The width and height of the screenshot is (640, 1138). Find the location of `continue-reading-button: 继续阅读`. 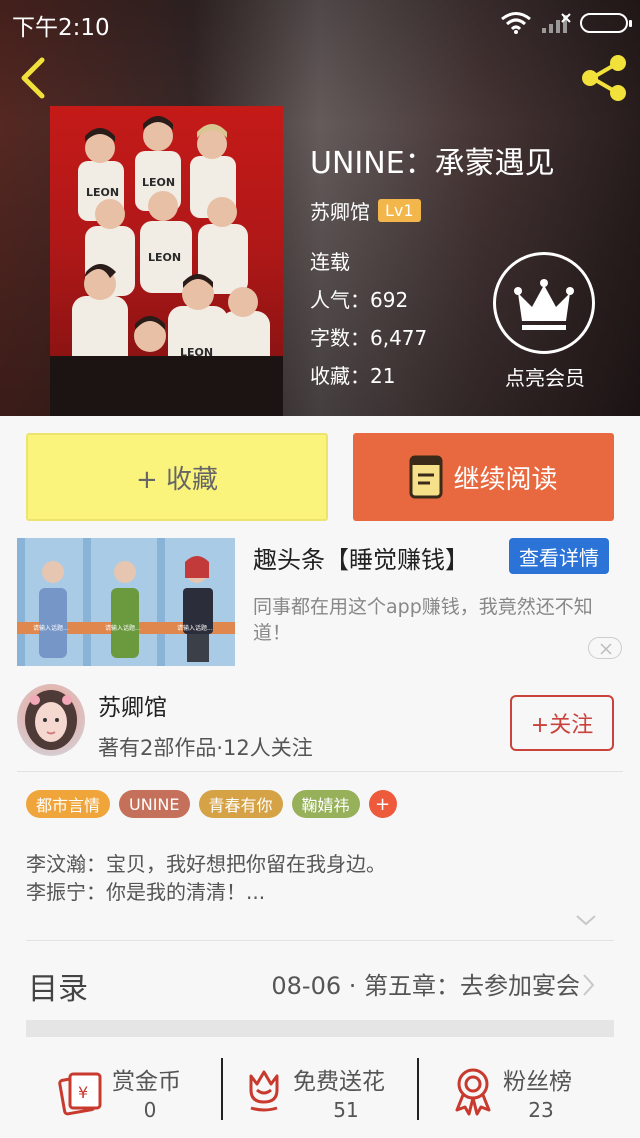

continue-reading-button: 继续阅读 is located at coordinates (483, 477).